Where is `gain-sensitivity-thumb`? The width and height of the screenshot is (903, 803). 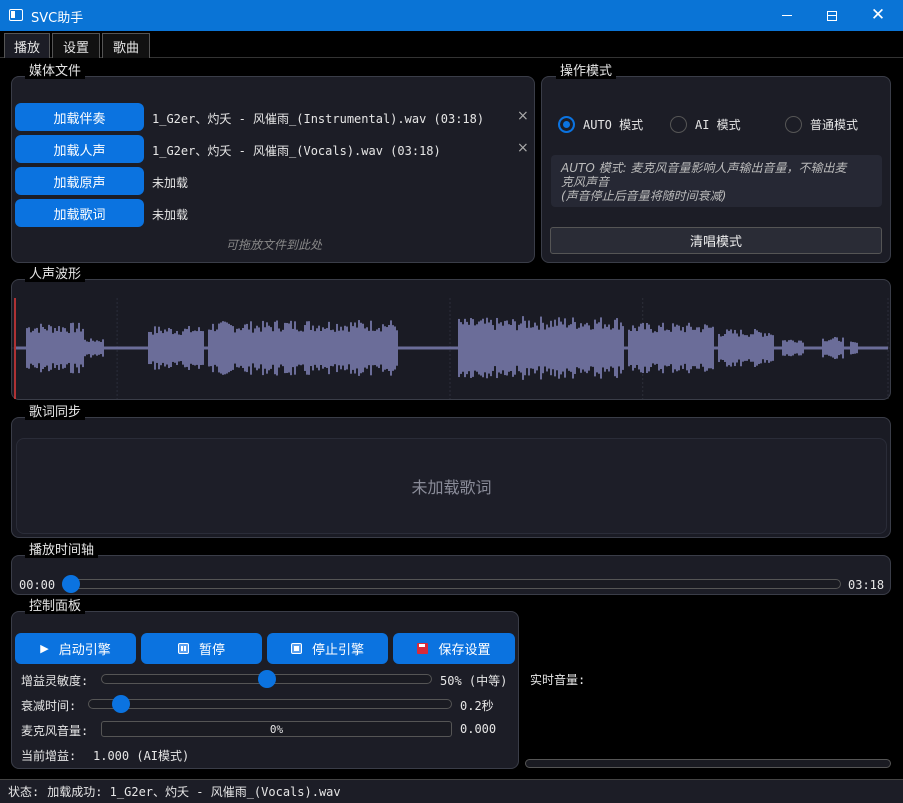
gain-sensitivity-thumb is located at coordinates (266, 679).